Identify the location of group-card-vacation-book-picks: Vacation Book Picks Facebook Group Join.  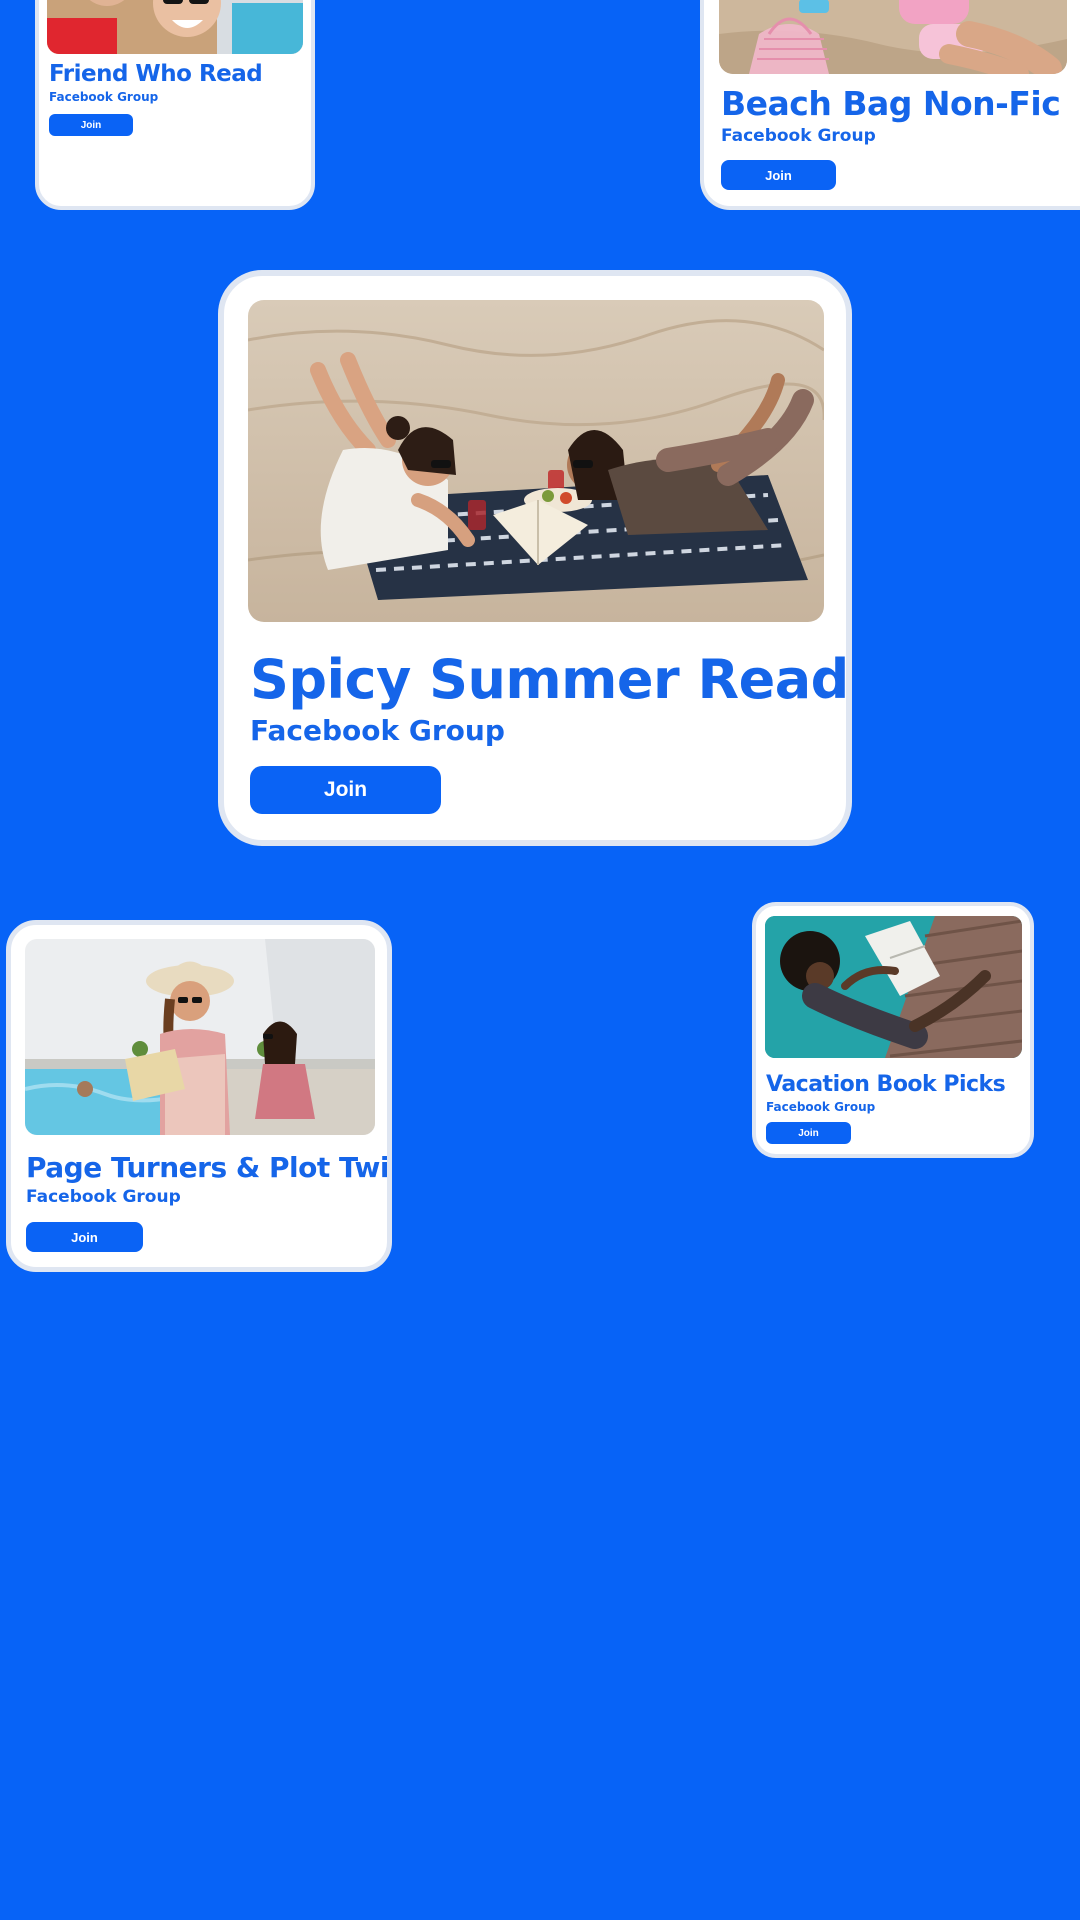
(893, 1030).